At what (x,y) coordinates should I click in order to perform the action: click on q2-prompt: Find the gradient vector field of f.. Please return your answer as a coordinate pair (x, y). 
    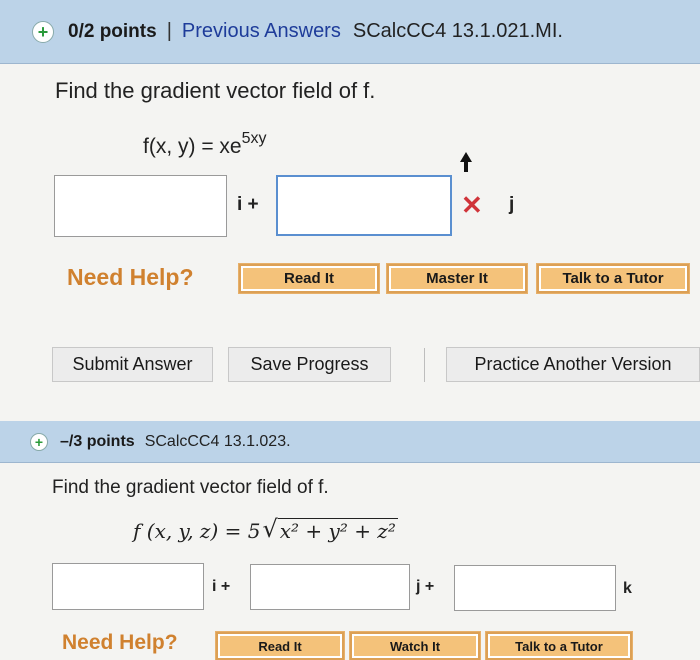
    Looking at the image, I should click on (190, 487).